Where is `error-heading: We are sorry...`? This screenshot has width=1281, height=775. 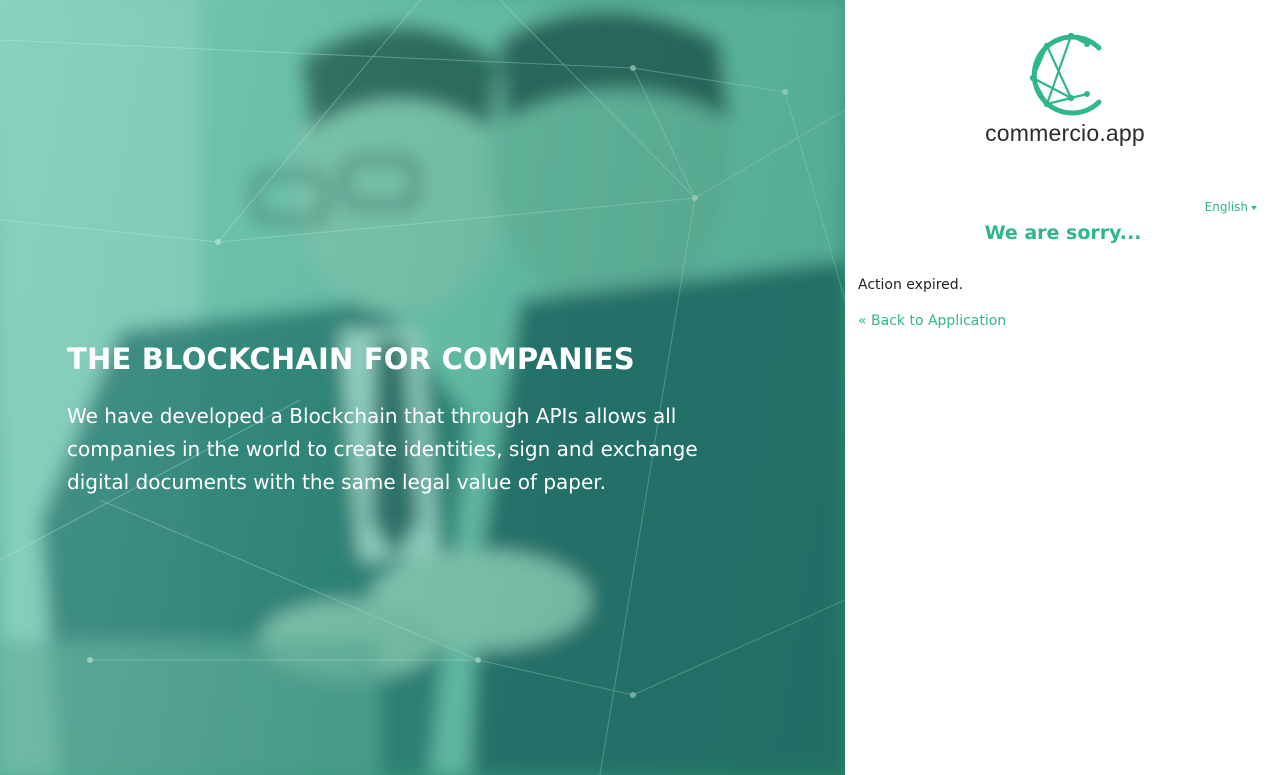
error-heading: We are sorry... is located at coordinates (1063, 233).